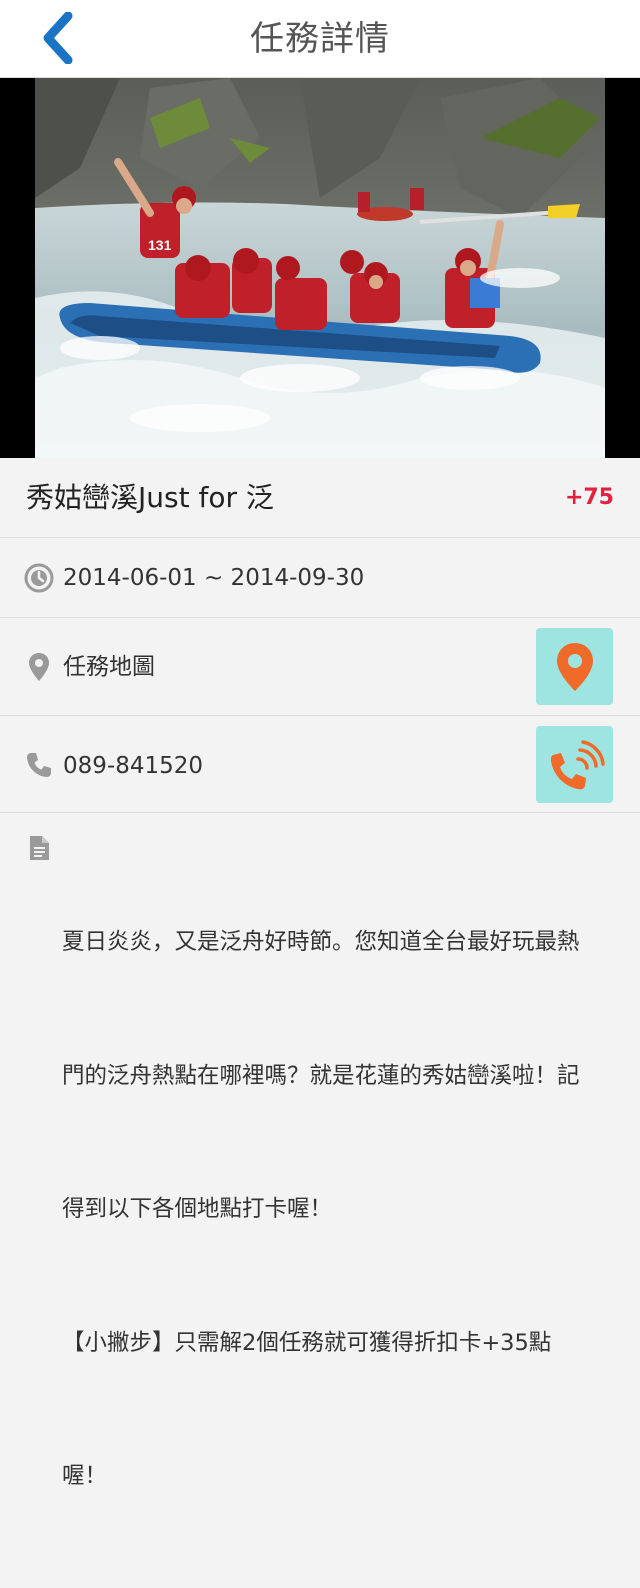 This screenshot has height=1588, width=640. What do you see at coordinates (589, 497) in the screenshot?
I see `points-badge: +75` at bounding box center [589, 497].